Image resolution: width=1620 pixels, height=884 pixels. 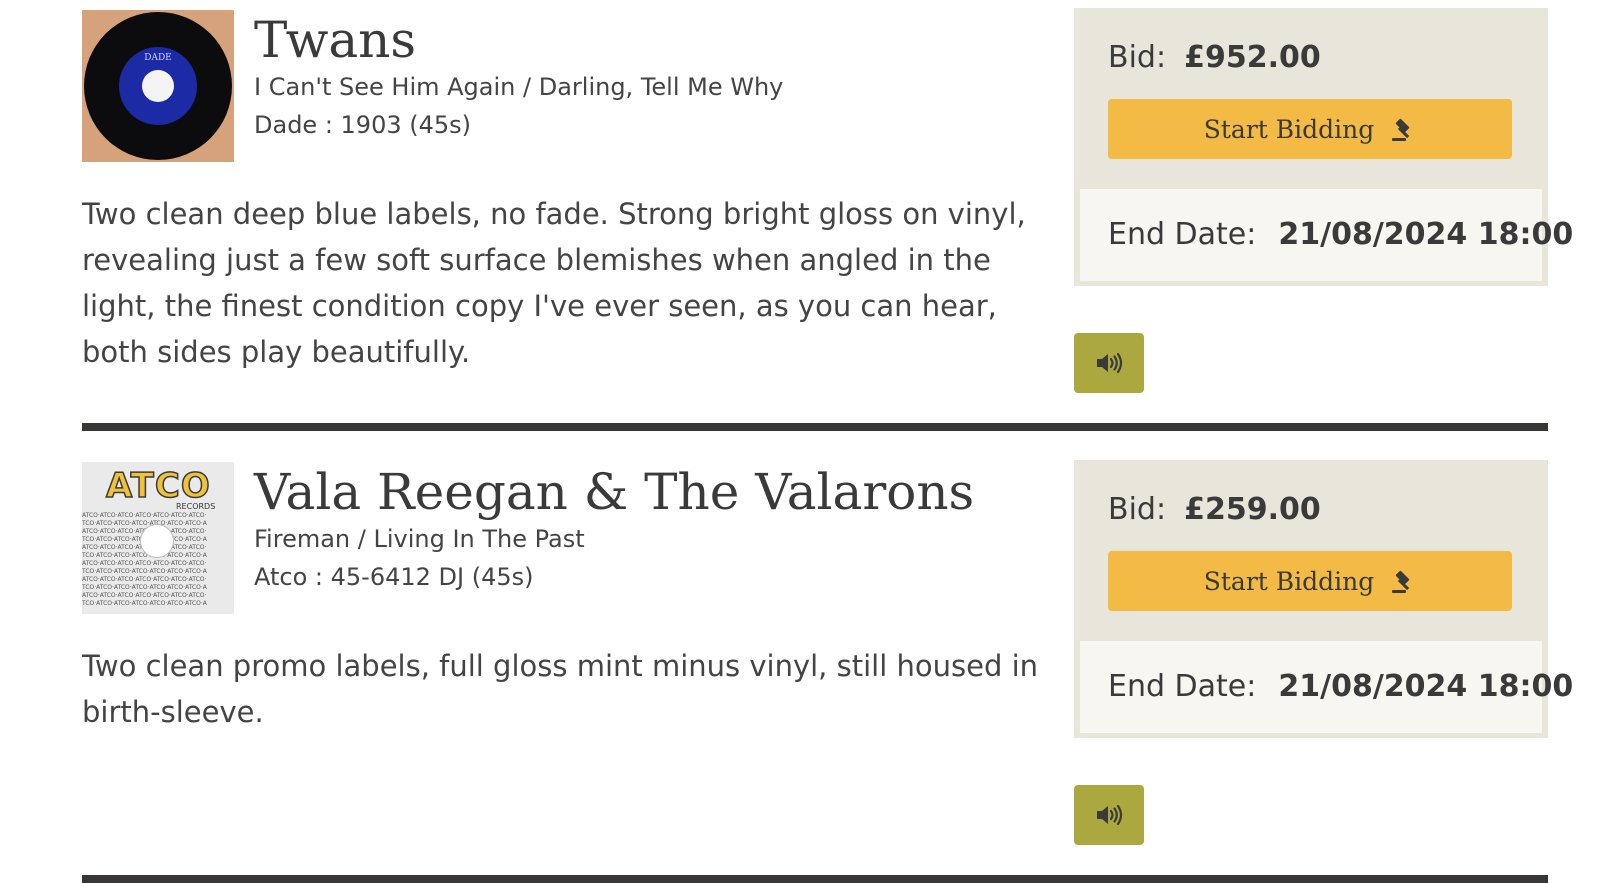 I want to click on bid-amount: £259.00, so click(x=1252, y=509).